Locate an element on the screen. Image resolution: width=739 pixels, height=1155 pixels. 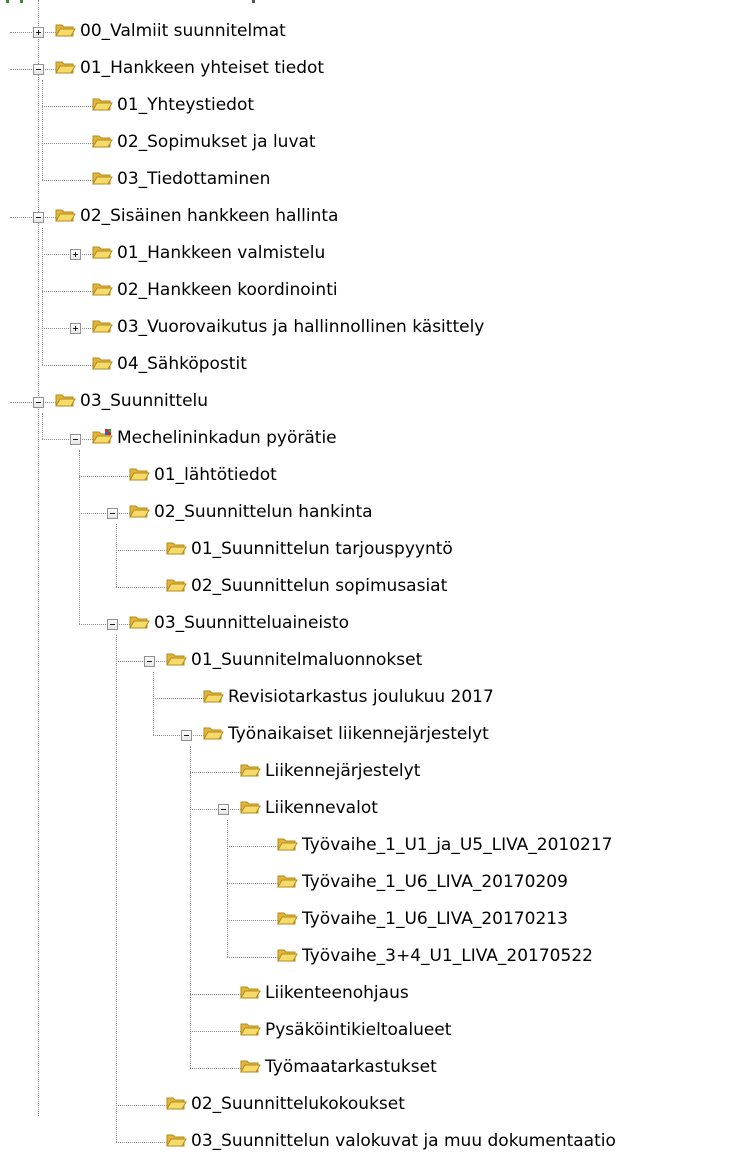
folder-label: Työmaatarkastukset is located at coordinates (351, 1067).